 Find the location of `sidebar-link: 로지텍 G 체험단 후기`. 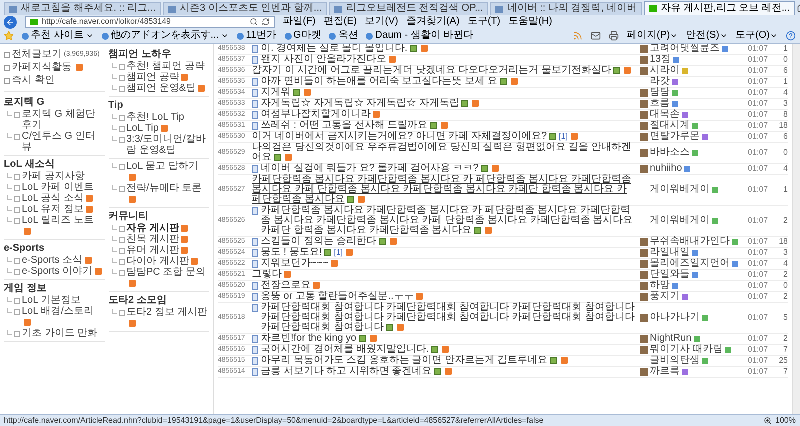

sidebar-link: 로지텍 G 체험단 후기 is located at coordinates (63, 120).